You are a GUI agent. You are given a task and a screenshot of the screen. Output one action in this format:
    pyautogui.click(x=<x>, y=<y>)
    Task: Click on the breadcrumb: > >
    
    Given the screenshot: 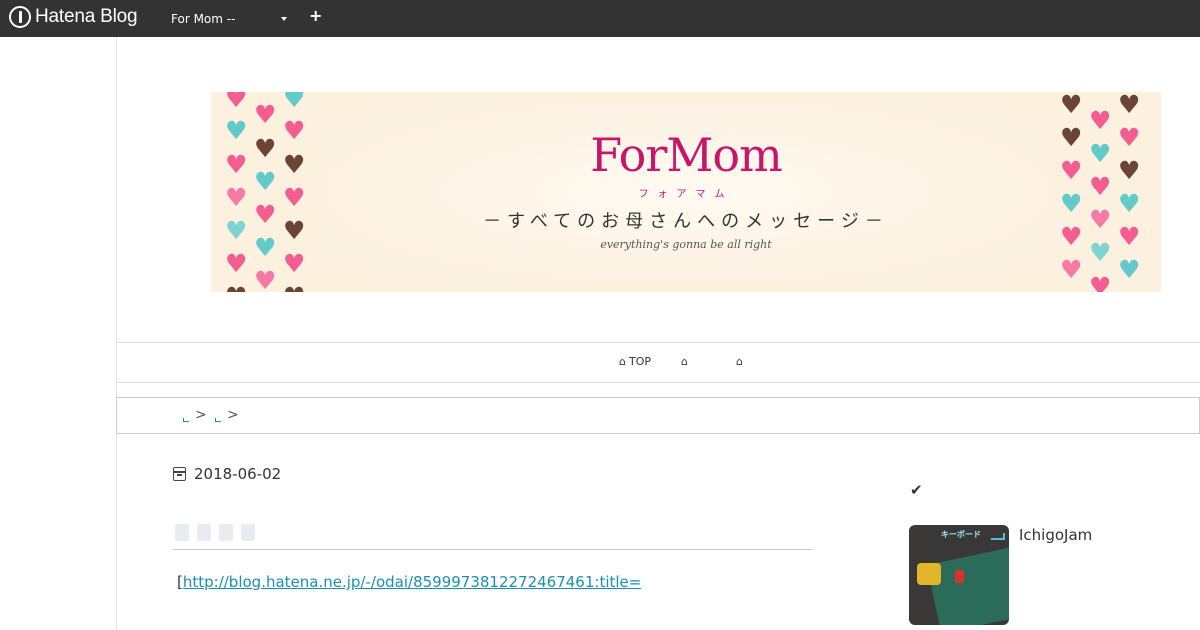 What is the action you would take?
    pyautogui.click(x=658, y=415)
    